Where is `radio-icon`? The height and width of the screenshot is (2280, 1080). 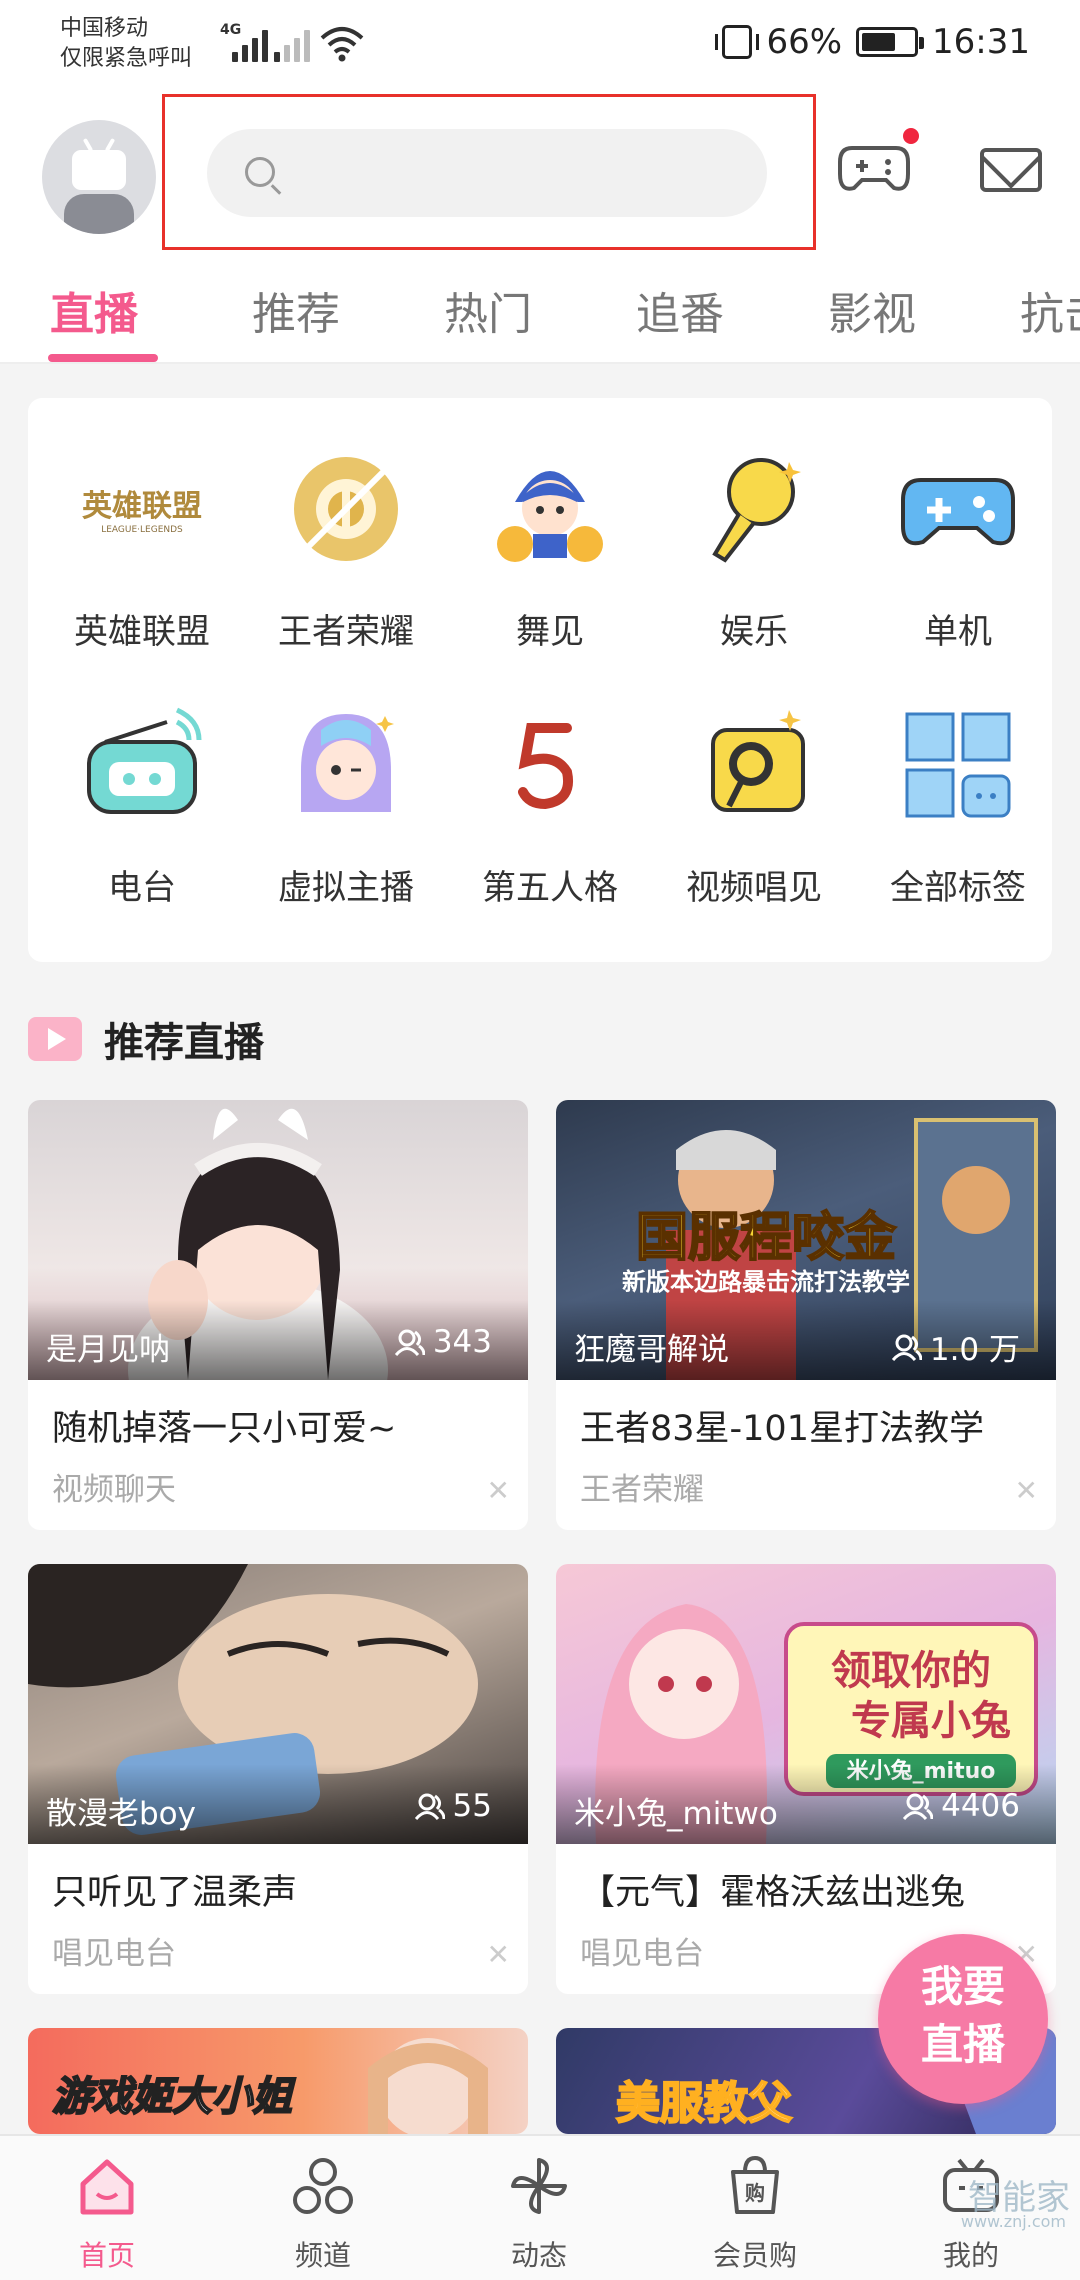
radio-icon is located at coordinates (142, 765).